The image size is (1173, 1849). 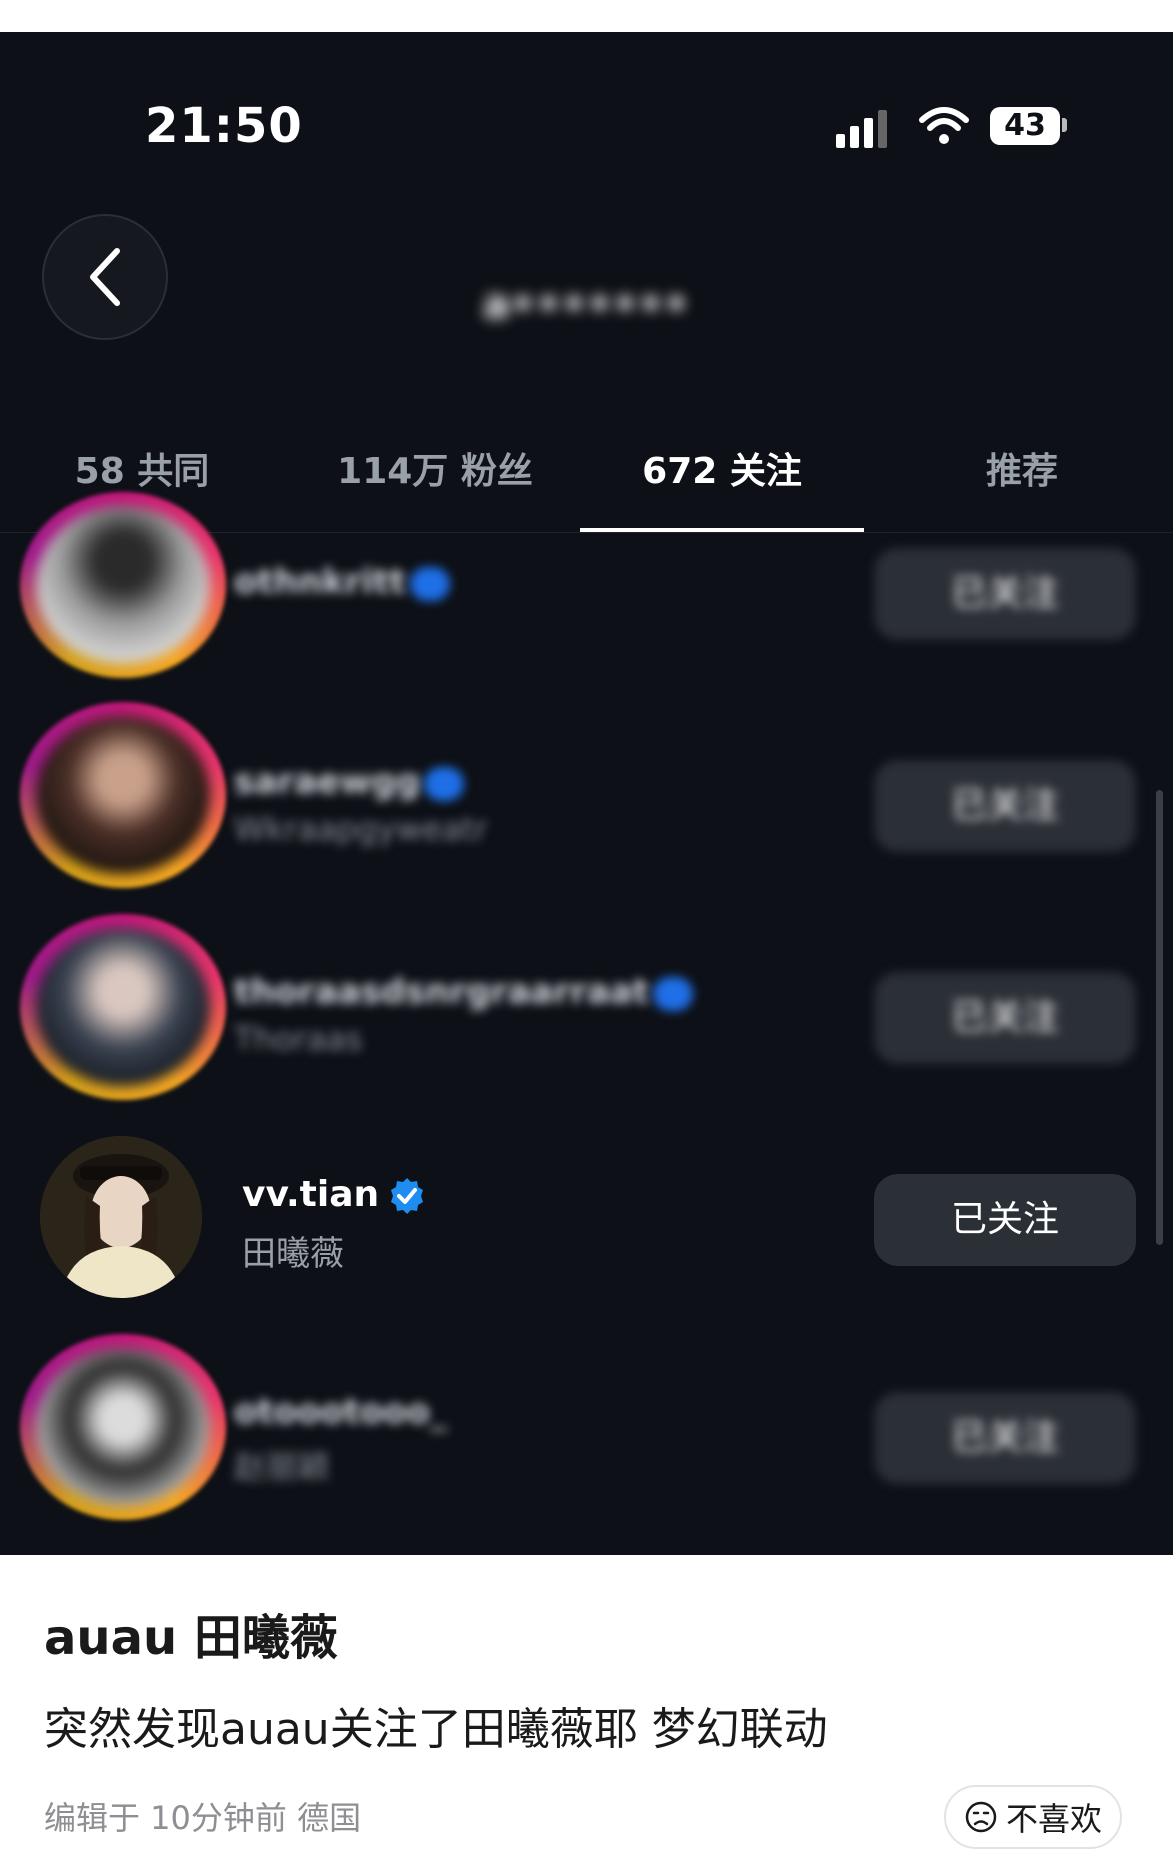 I want to click on status-icons: 43, so click(x=956, y=126).